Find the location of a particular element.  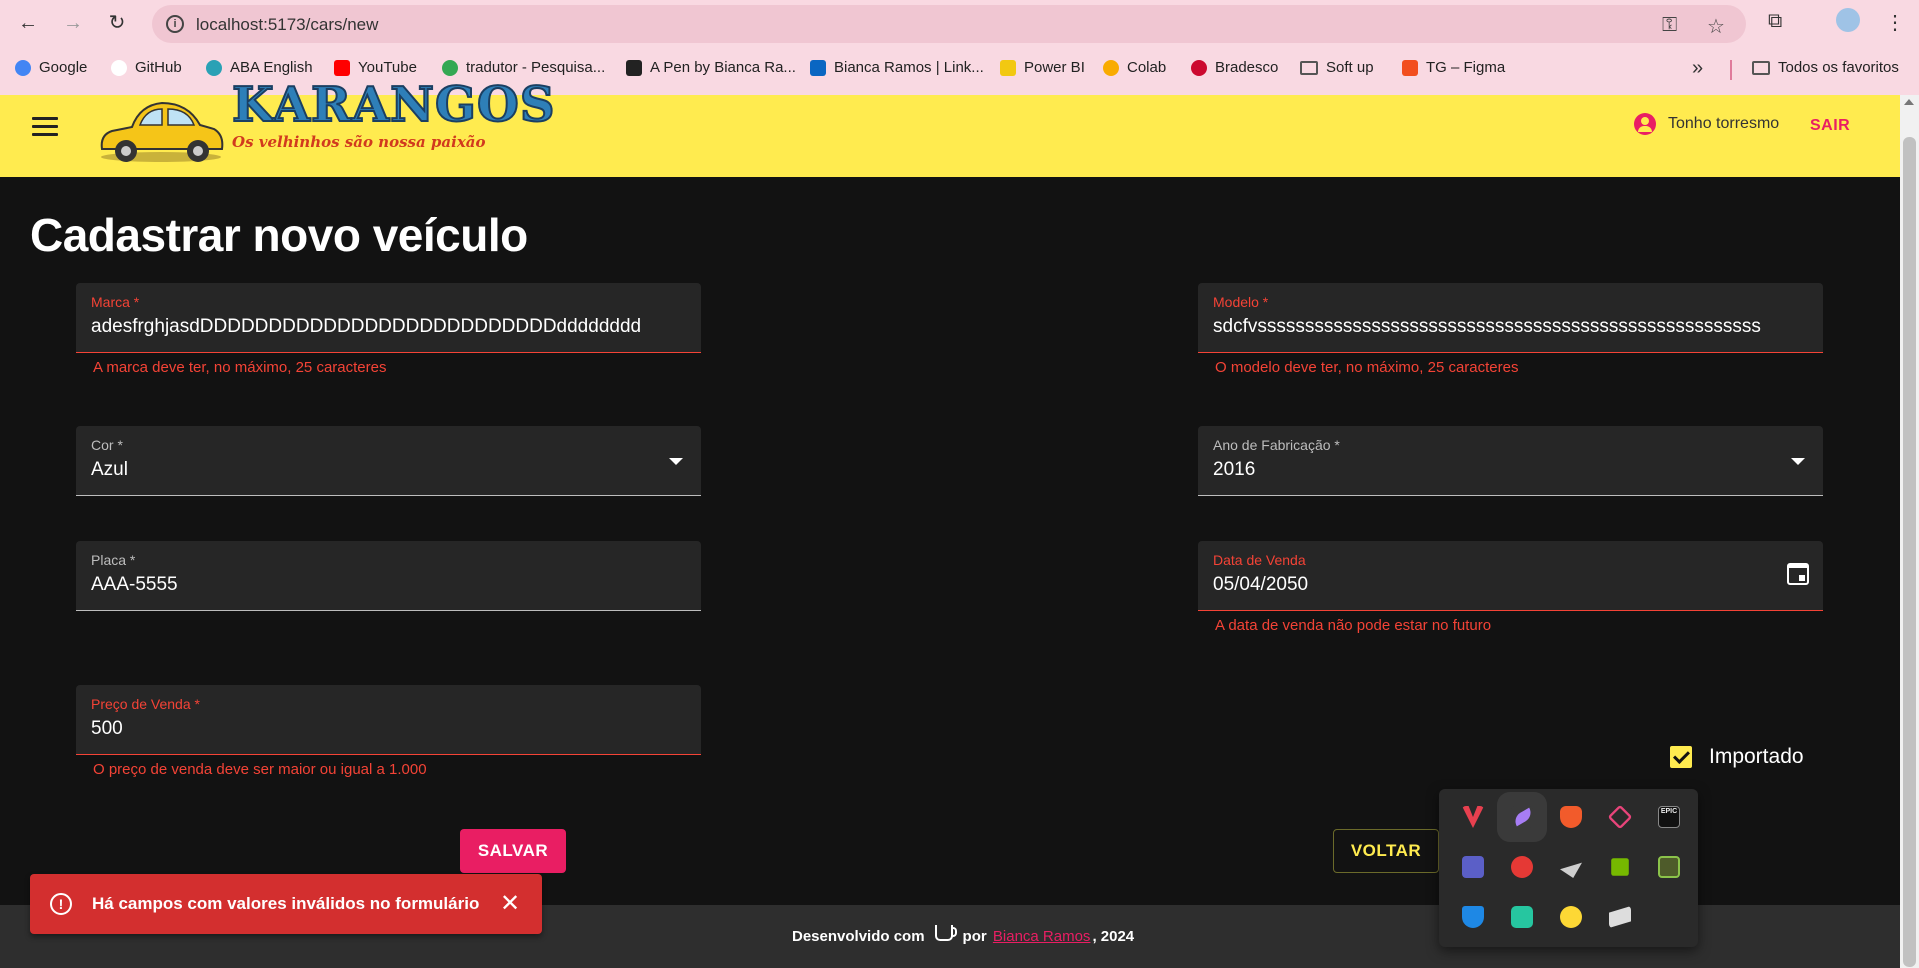

coffee-icon is located at coordinates (945, 932).